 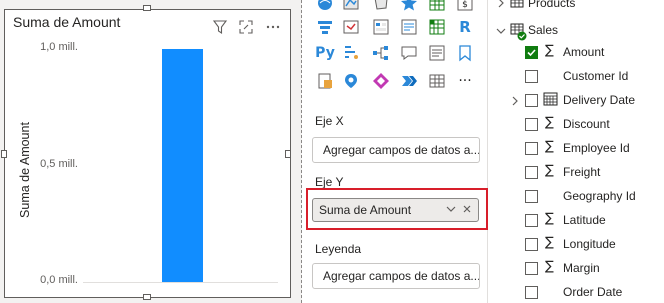 I want to click on filled-map-icon, so click(x=351, y=7).